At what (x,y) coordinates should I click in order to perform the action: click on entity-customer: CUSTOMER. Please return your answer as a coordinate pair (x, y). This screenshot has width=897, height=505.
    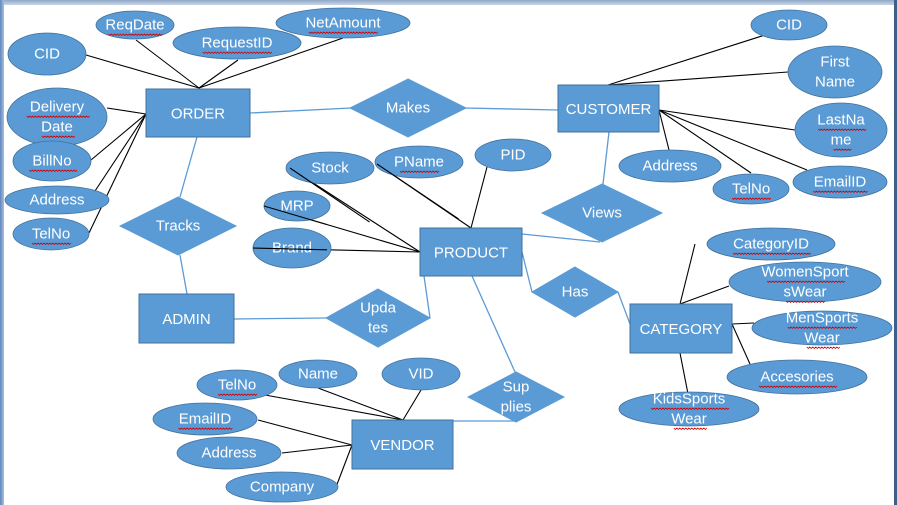
    Looking at the image, I should click on (608, 108).